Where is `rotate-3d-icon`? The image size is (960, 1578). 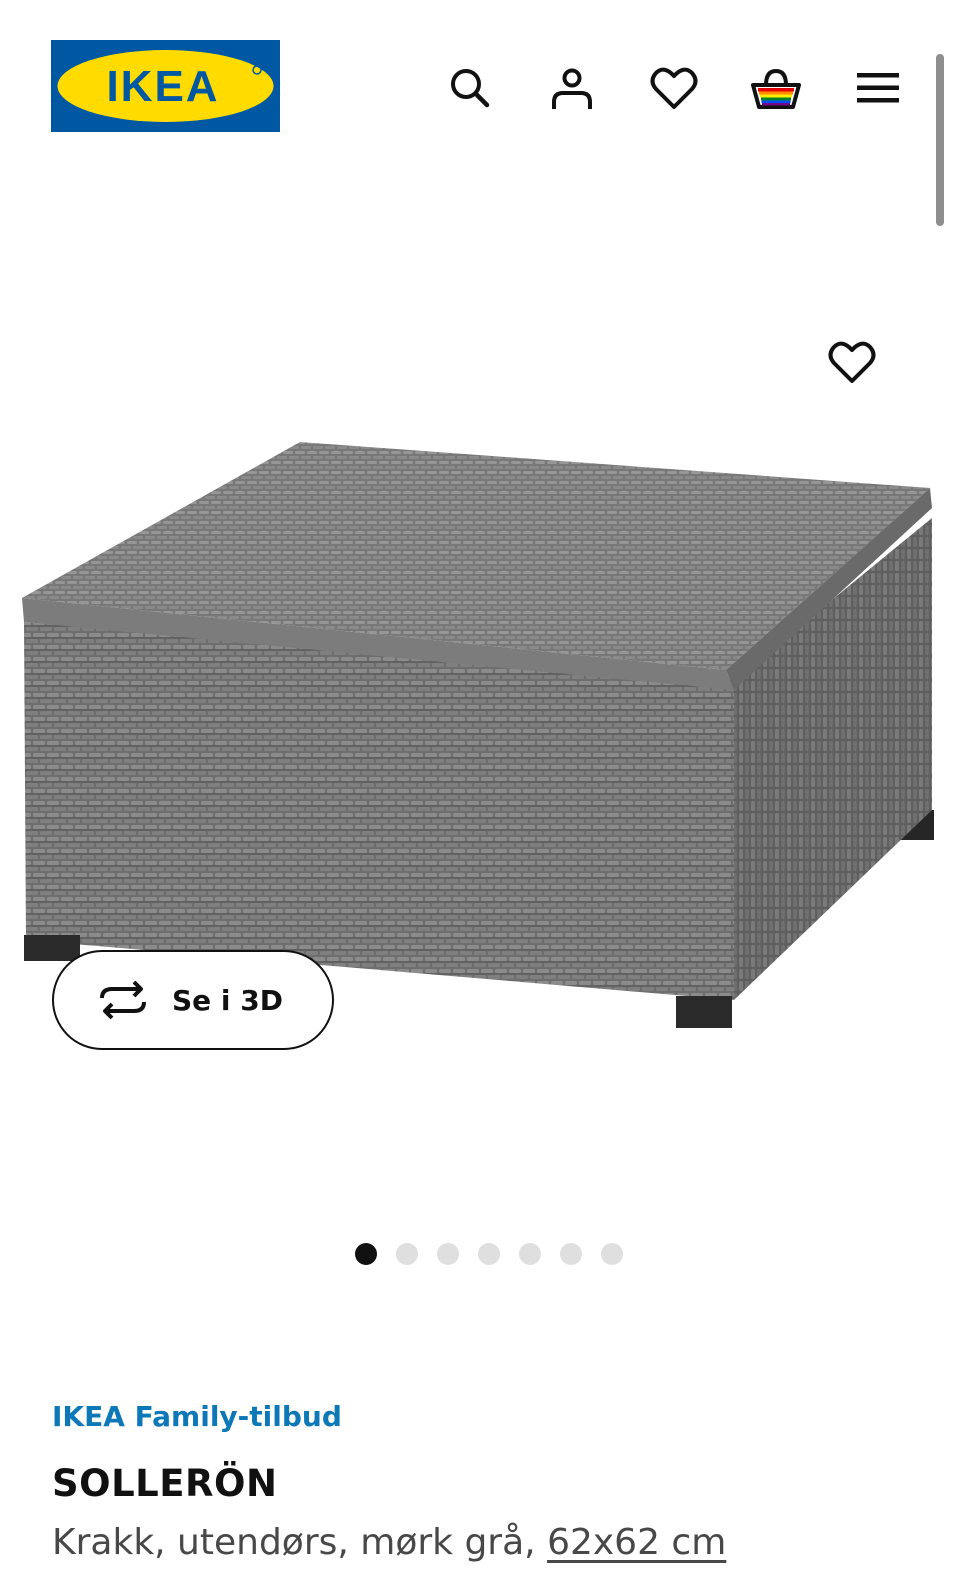
rotate-3d-icon is located at coordinates (123, 1000).